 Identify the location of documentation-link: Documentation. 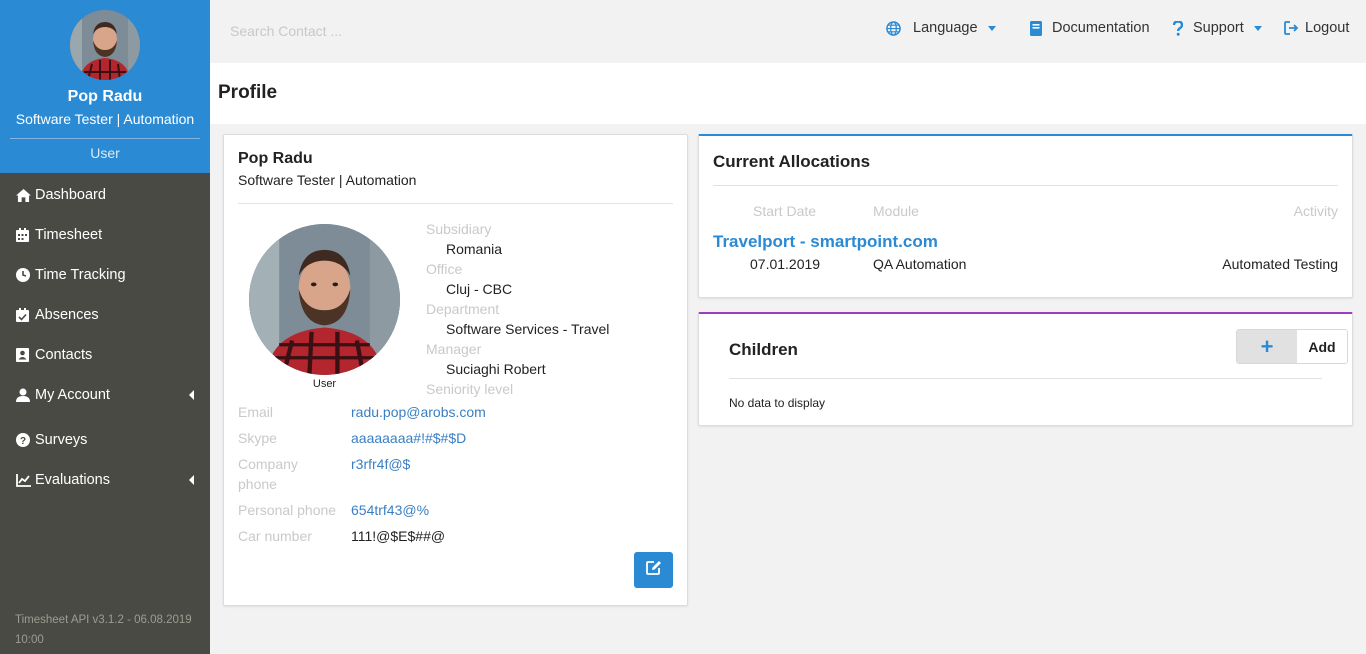
(1090, 28).